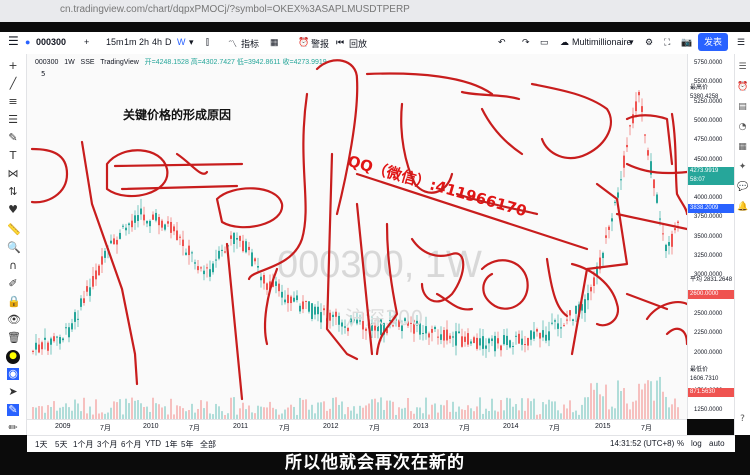  I want to click on magnet-icon: ∩, so click(13, 266).